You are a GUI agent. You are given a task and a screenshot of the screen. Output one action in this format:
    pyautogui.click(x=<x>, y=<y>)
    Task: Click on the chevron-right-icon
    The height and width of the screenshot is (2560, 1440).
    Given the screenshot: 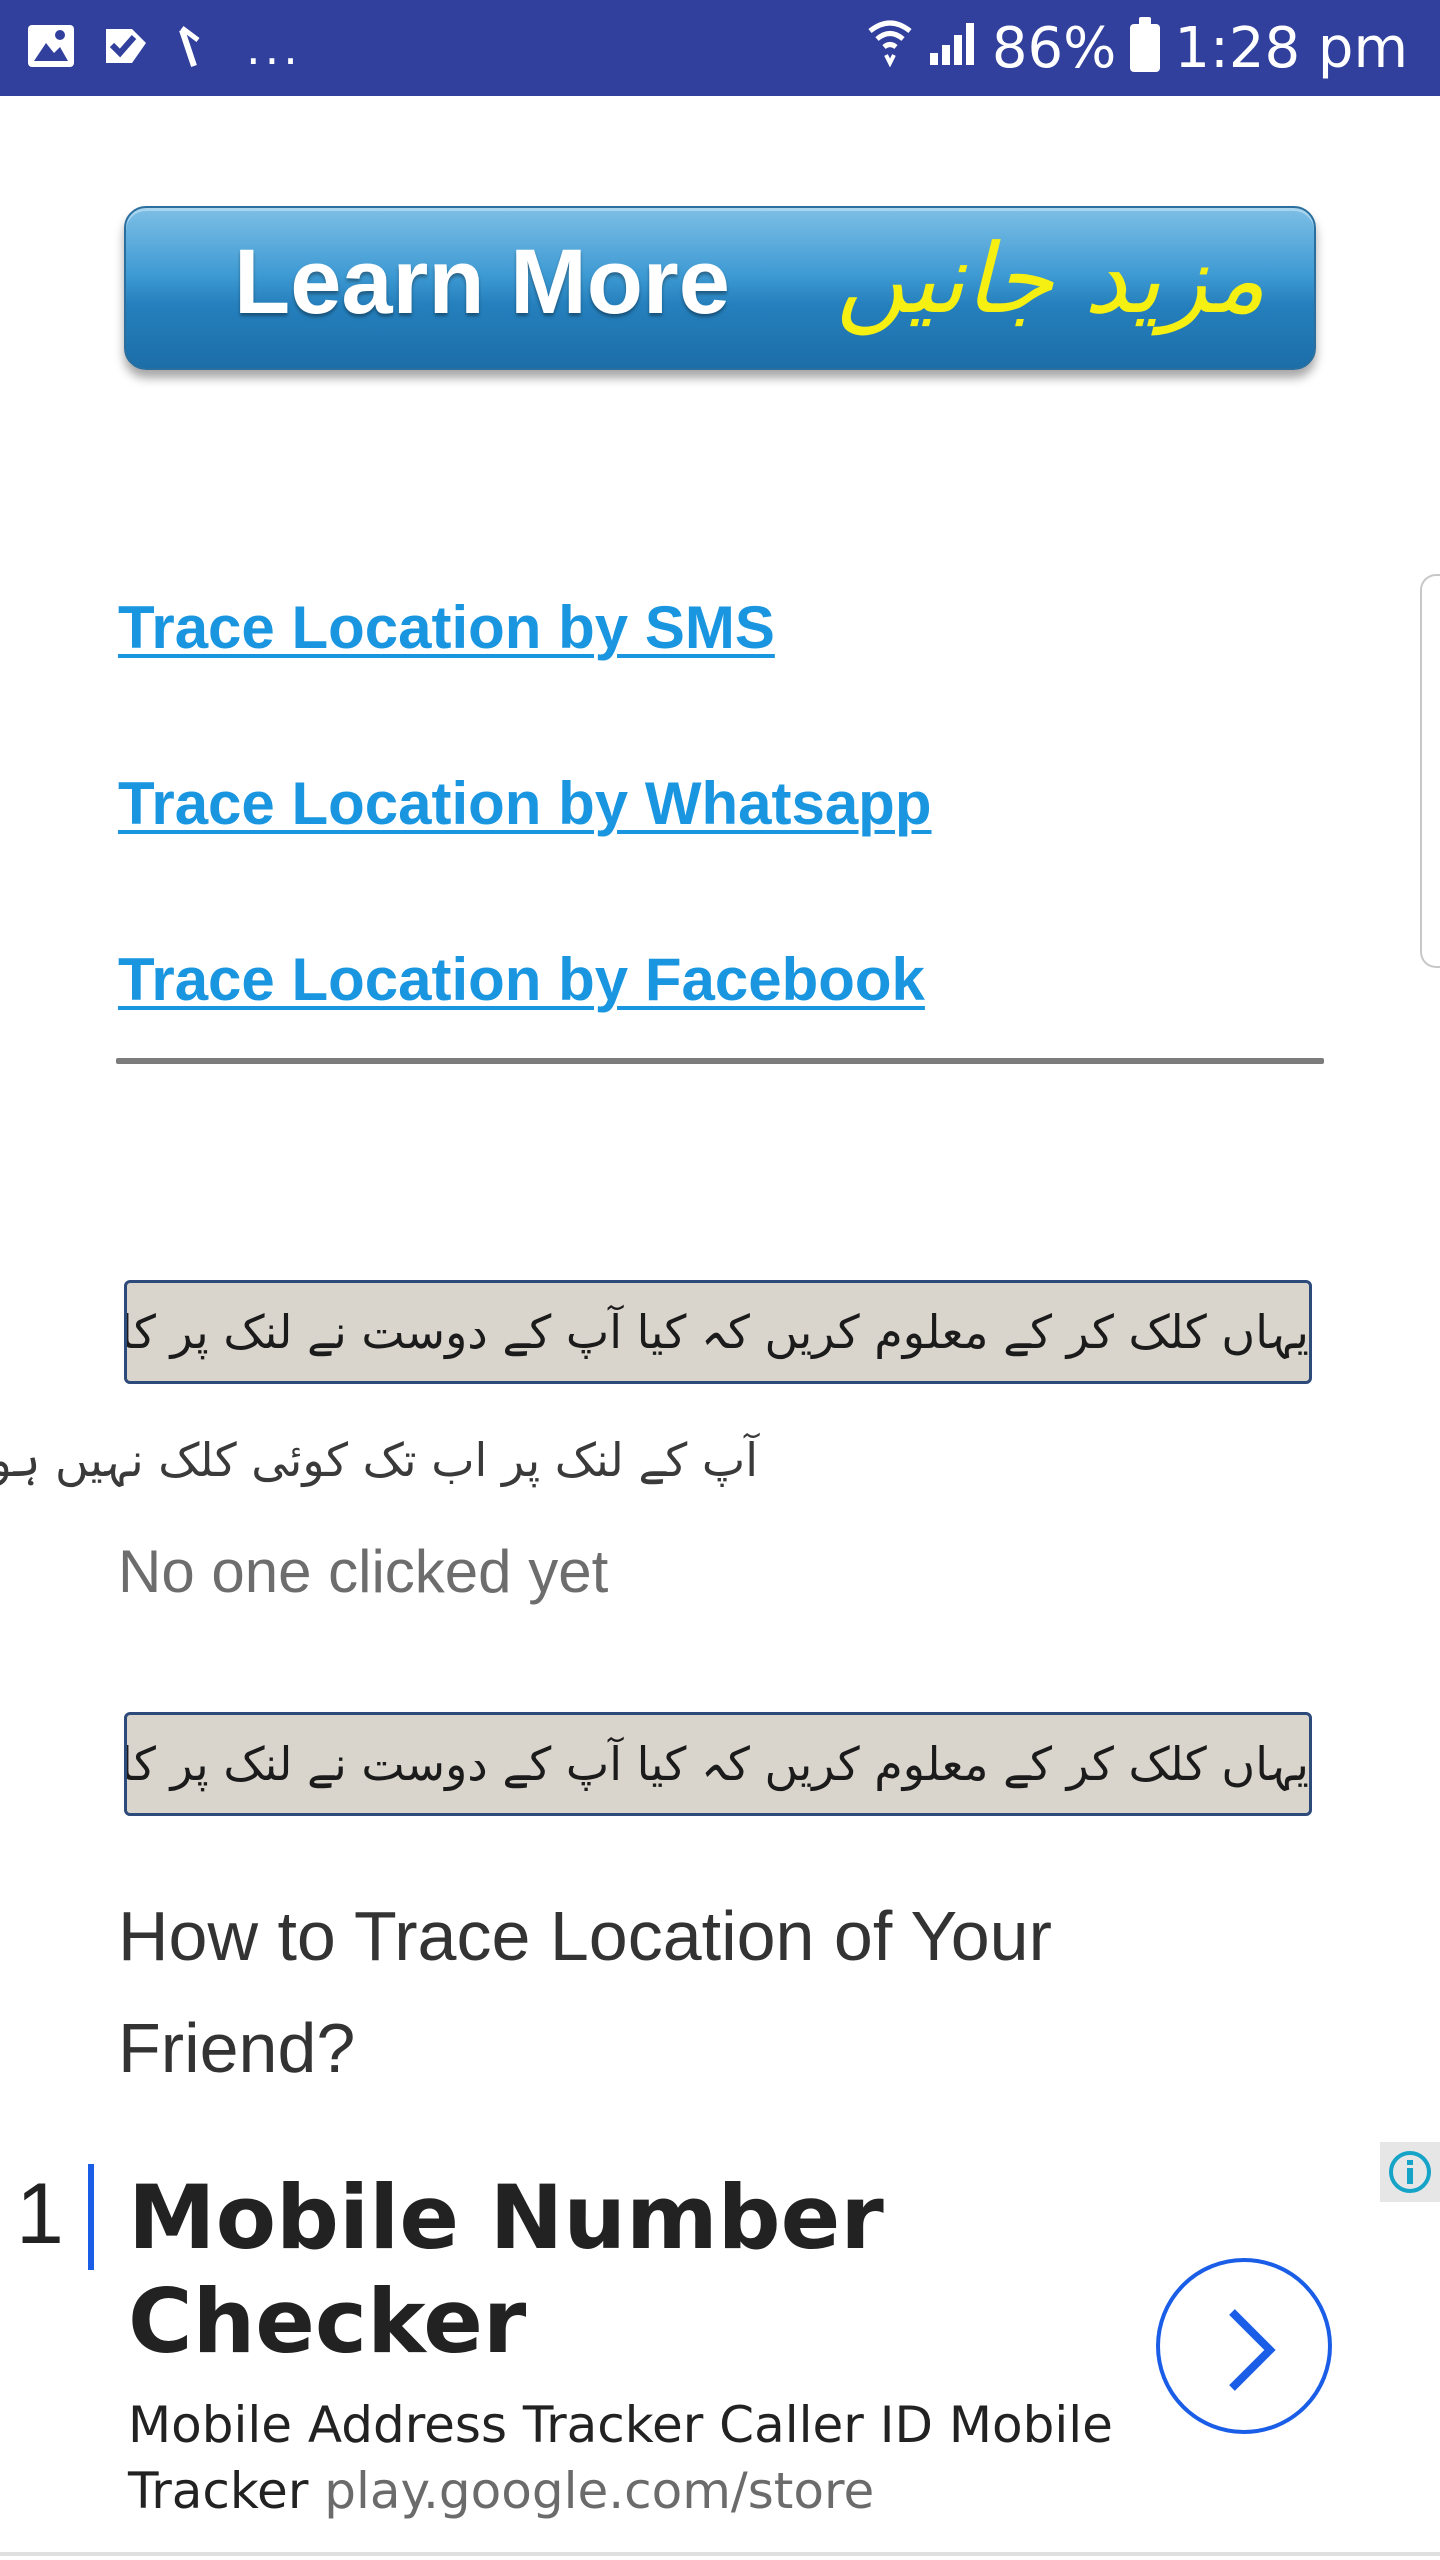 What is the action you would take?
    pyautogui.click(x=1252, y=2350)
    